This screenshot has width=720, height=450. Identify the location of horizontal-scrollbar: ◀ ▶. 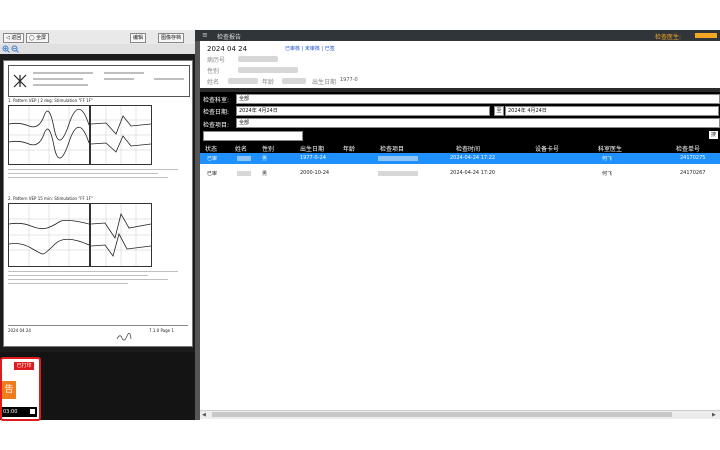
(460, 414).